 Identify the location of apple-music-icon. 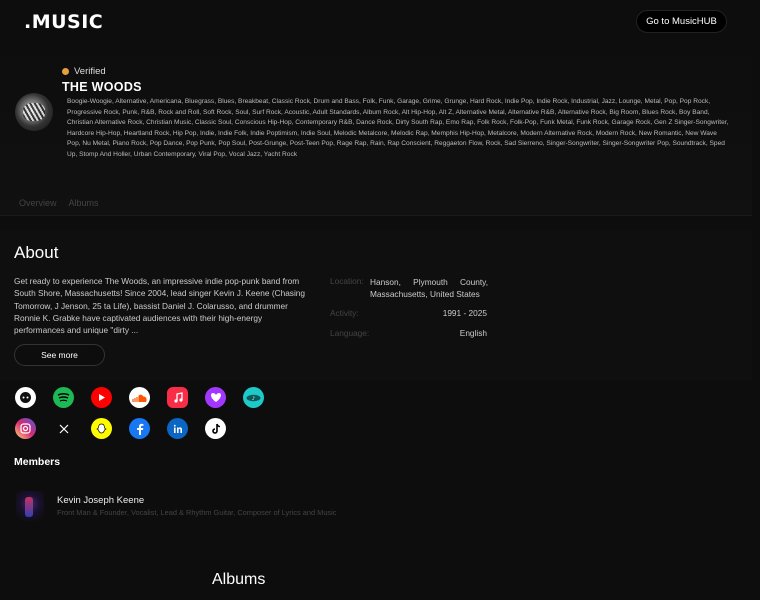
(177, 397).